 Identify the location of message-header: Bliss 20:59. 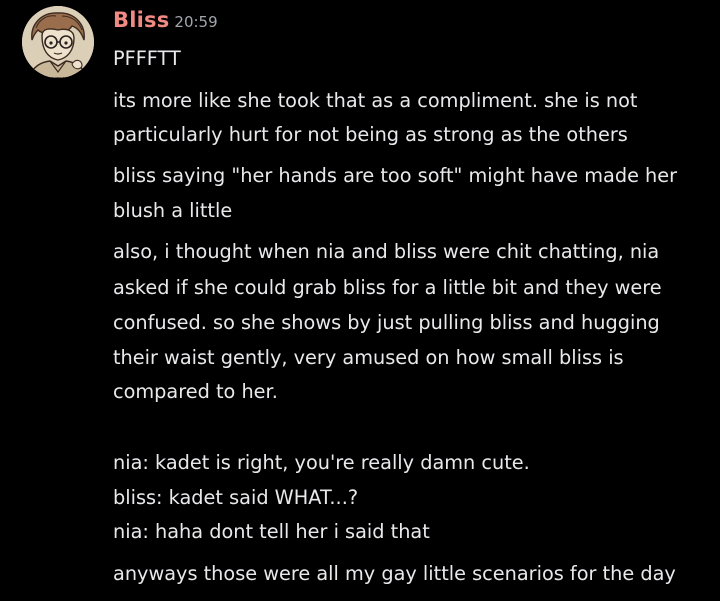
(165, 20).